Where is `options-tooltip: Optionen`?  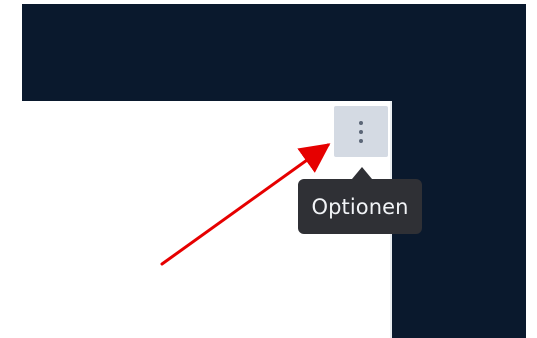
options-tooltip: Optionen is located at coordinates (360, 206).